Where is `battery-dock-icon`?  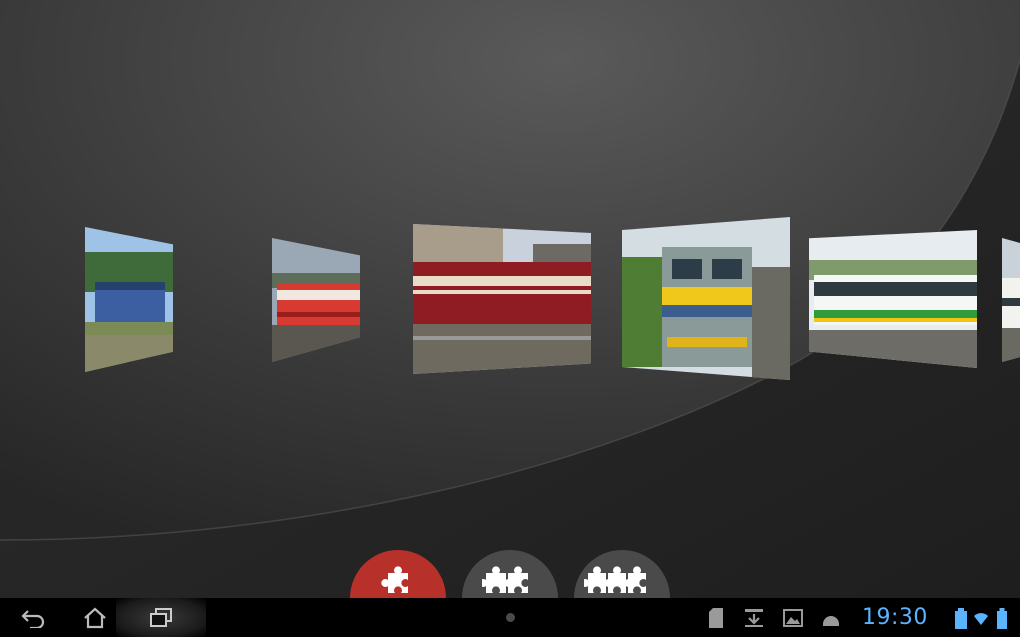 battery-dock-icon is located at coordinates (961, 618).